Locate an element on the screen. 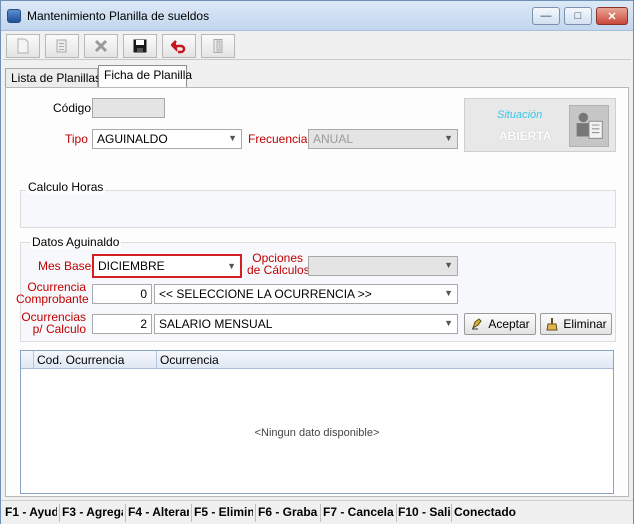 Image resolution: width=634 pixels, height=524 pixels. title-bar: Mantenimiento Planilla de sueldos — □ ✕ is located at coordinates (317, 16).